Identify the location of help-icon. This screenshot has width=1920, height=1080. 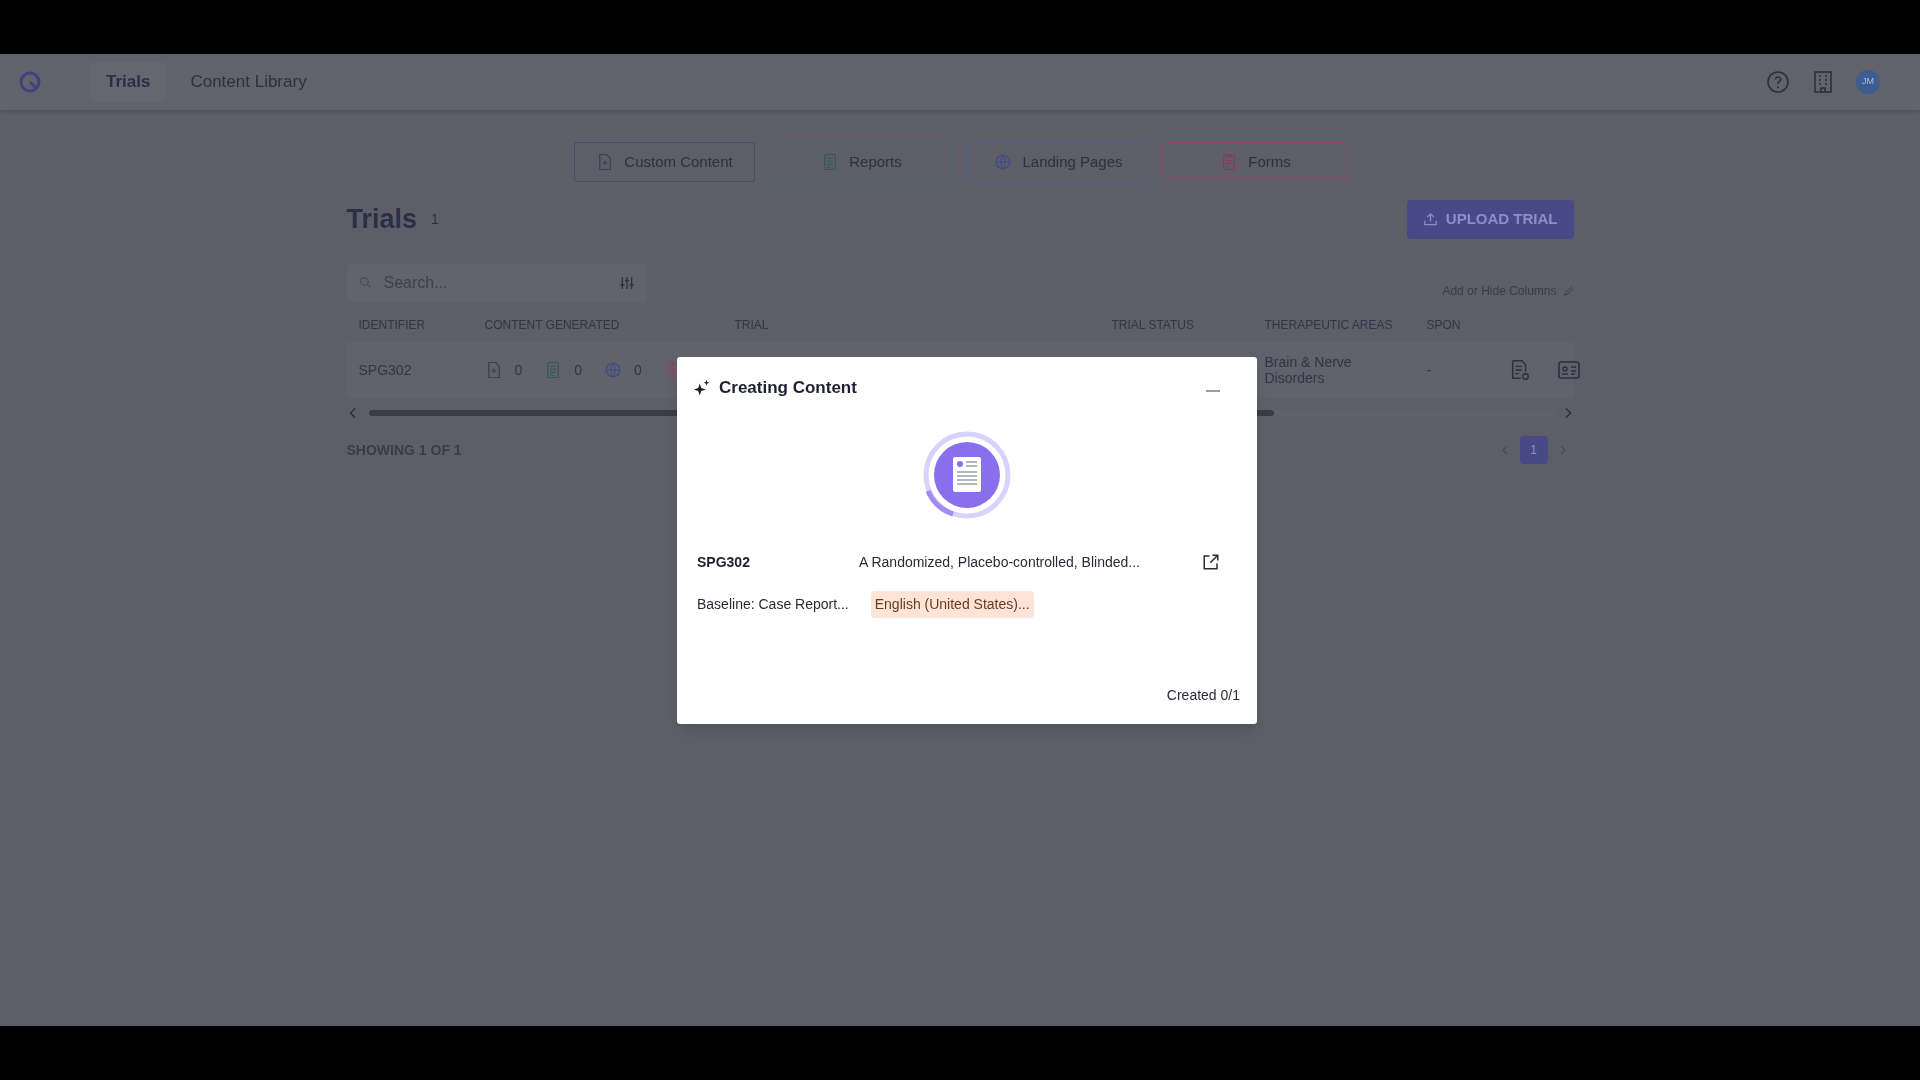
(1778, 82).